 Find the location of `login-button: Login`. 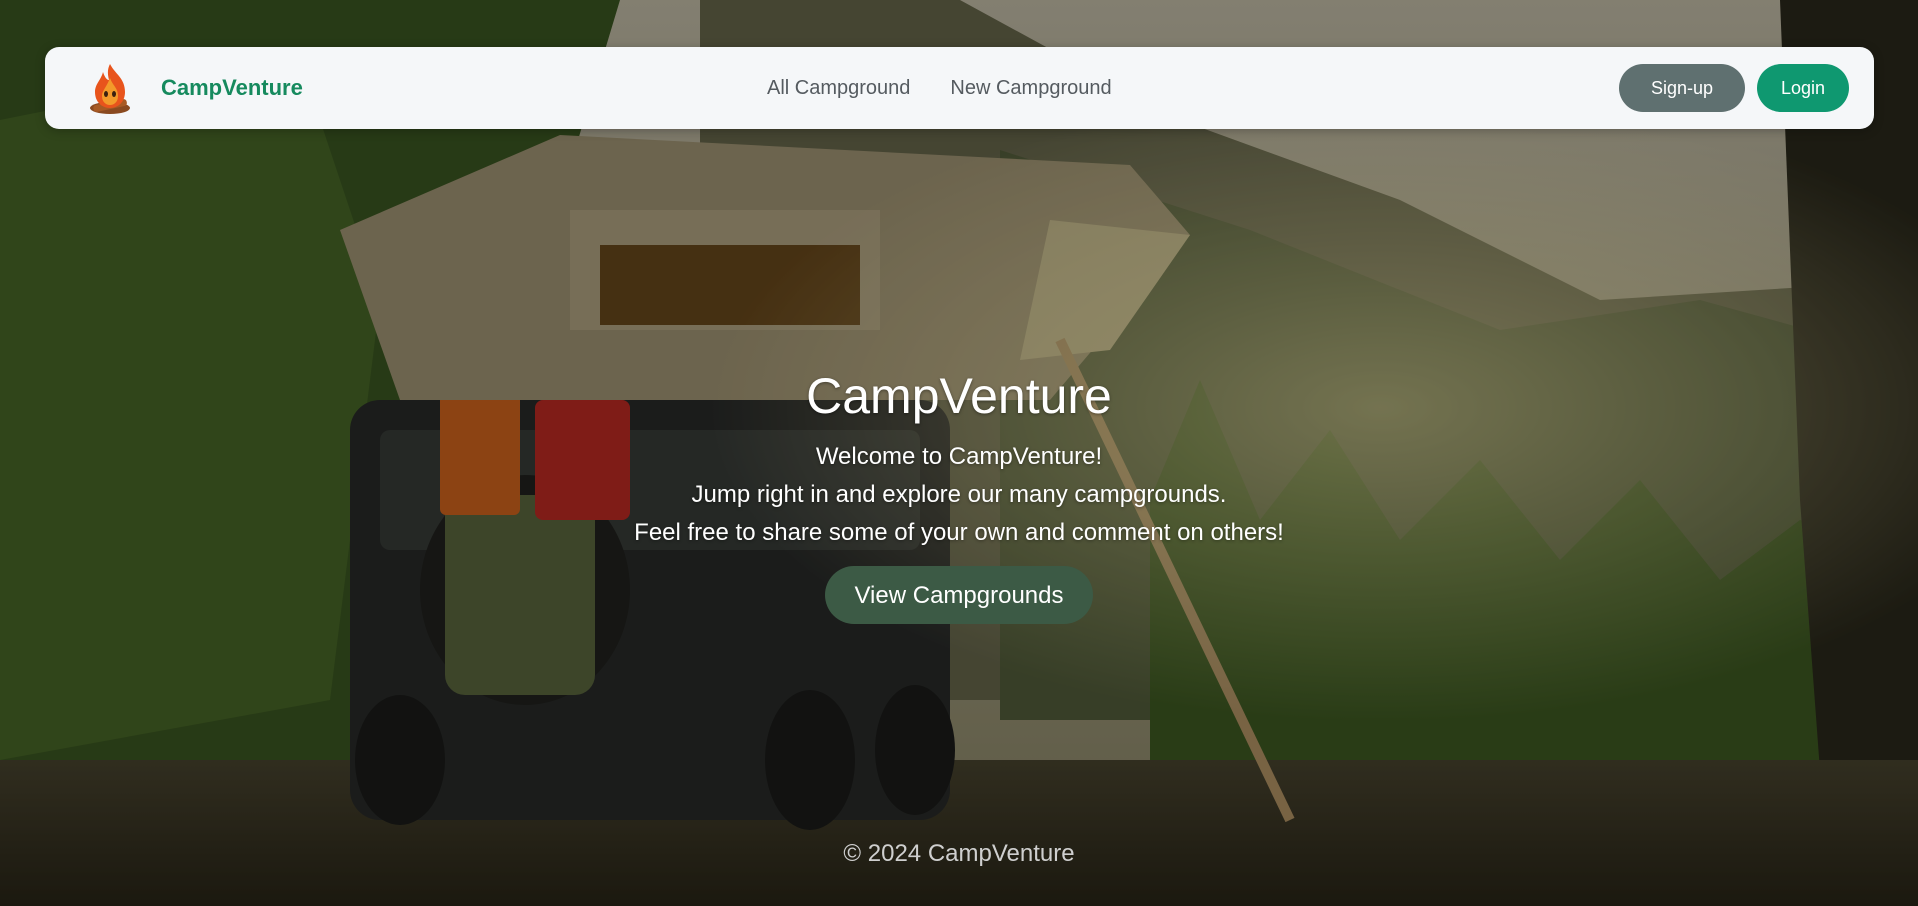

login-button: Login is located at coordinates (1803, 88).